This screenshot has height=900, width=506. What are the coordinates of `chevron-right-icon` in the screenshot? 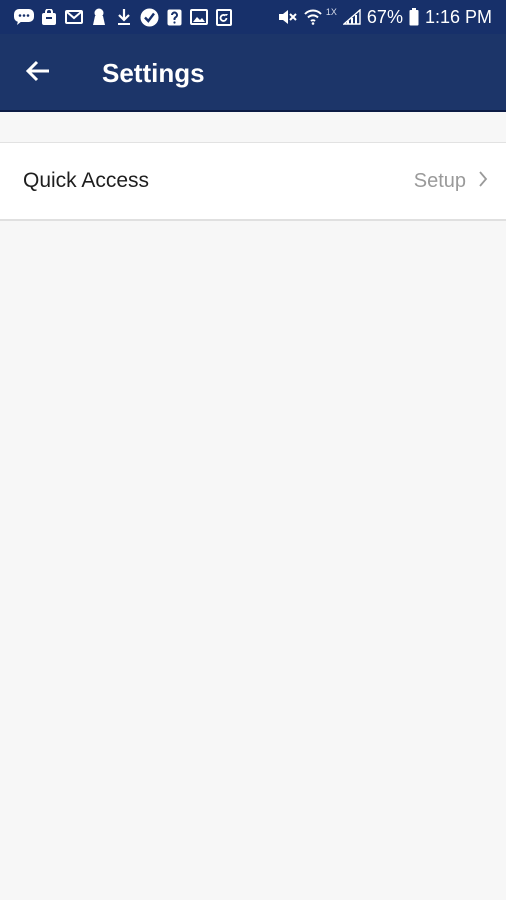 It's located at (483, 181).